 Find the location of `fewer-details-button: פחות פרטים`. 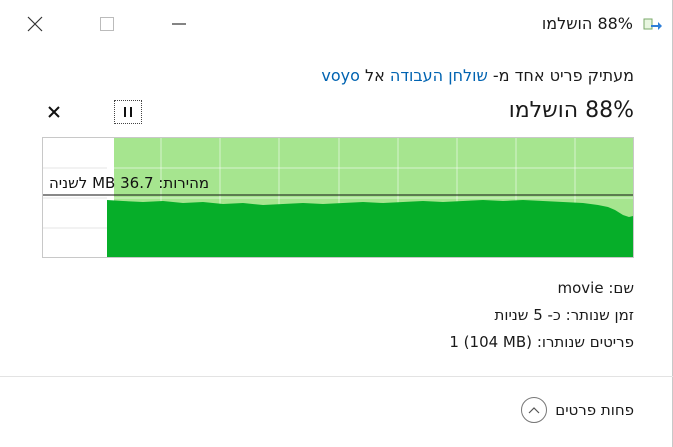

fewer-details-button: פחות פרטים is located at coordinates (577, 410).